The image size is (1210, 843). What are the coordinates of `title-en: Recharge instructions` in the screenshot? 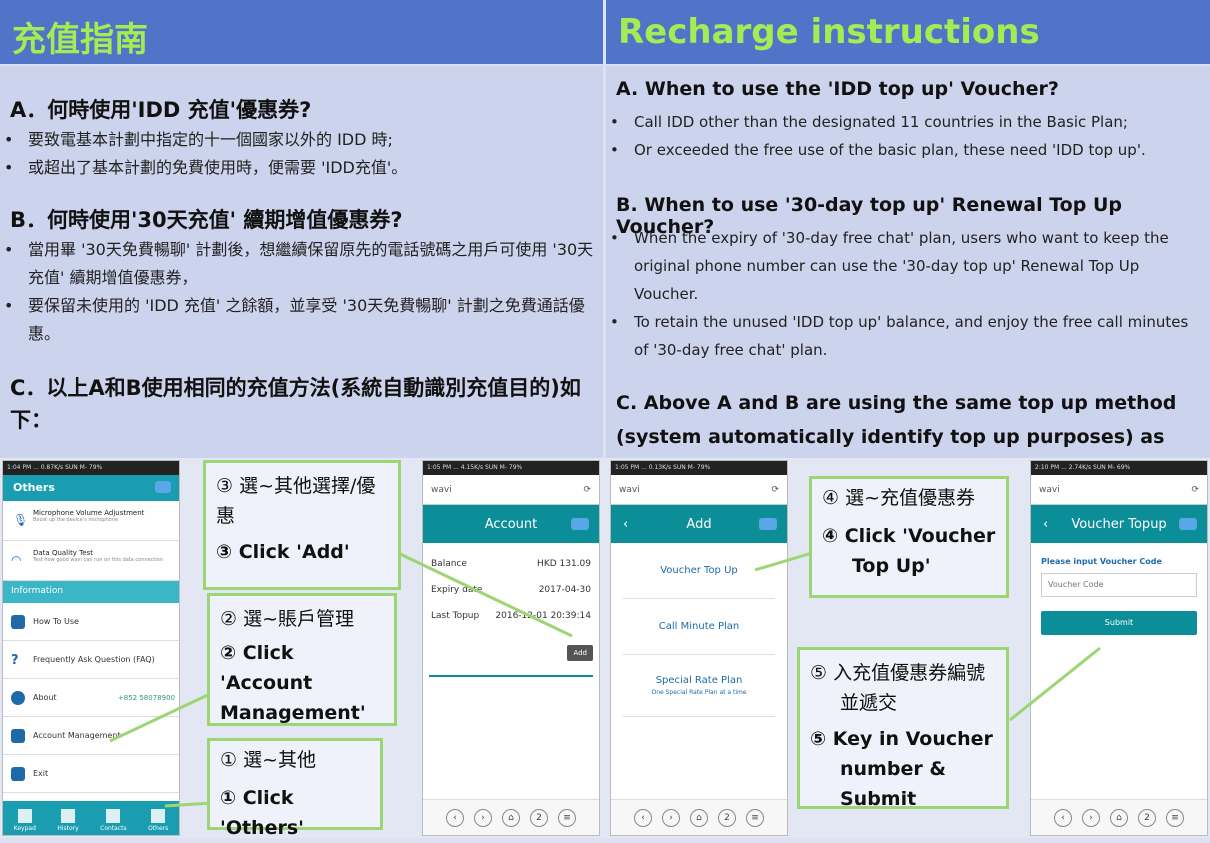 It's located at (829, 32).